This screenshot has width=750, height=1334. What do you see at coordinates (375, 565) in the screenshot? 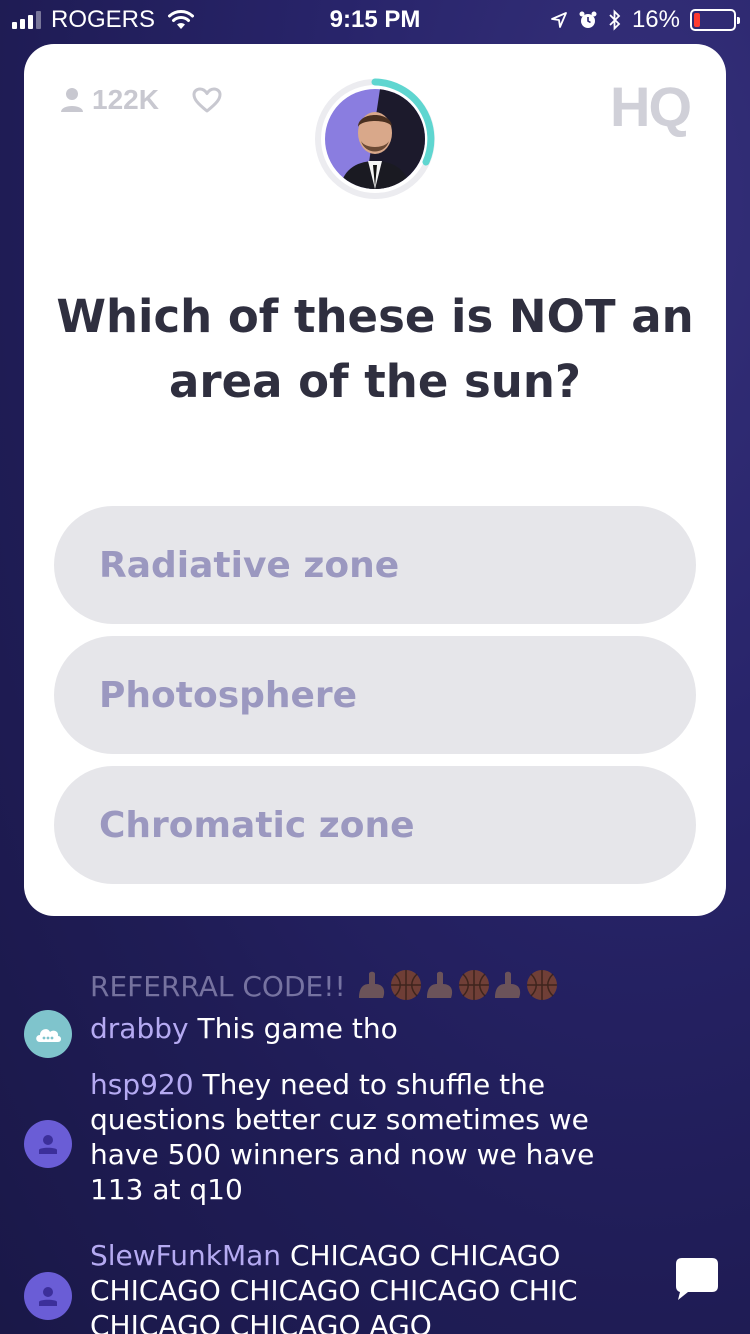
I see `answer-option-1: Radiative zone` at bounding box center [375, 565].